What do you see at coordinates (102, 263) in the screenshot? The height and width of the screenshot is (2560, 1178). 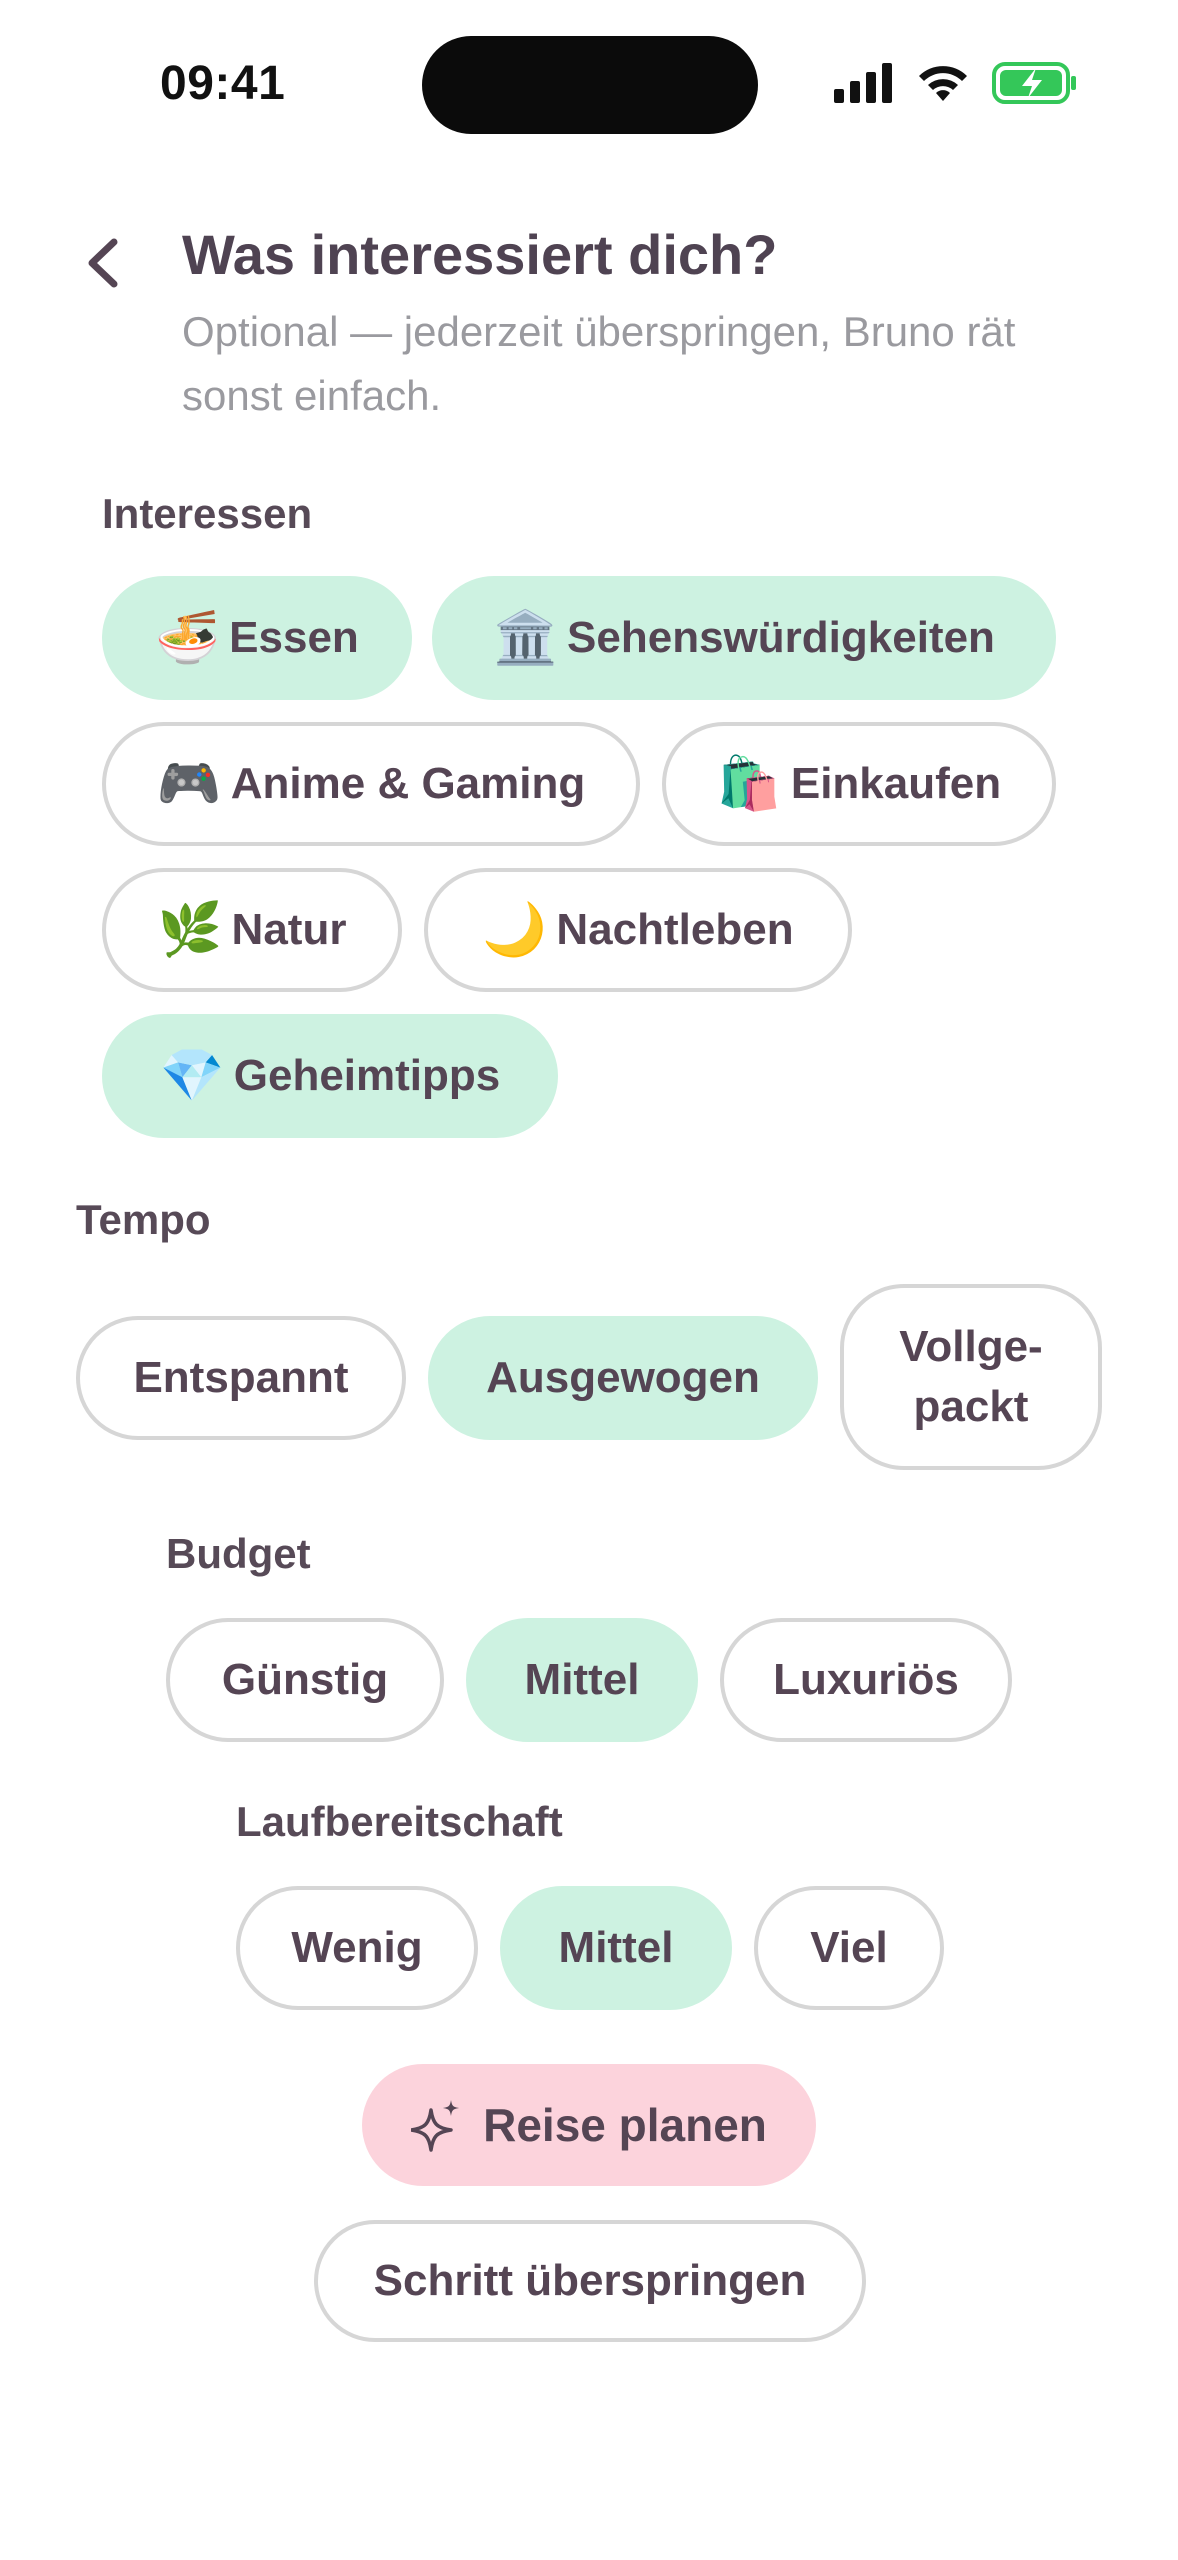 I see `back-chevron-icon` at bounding box center [102, 263].